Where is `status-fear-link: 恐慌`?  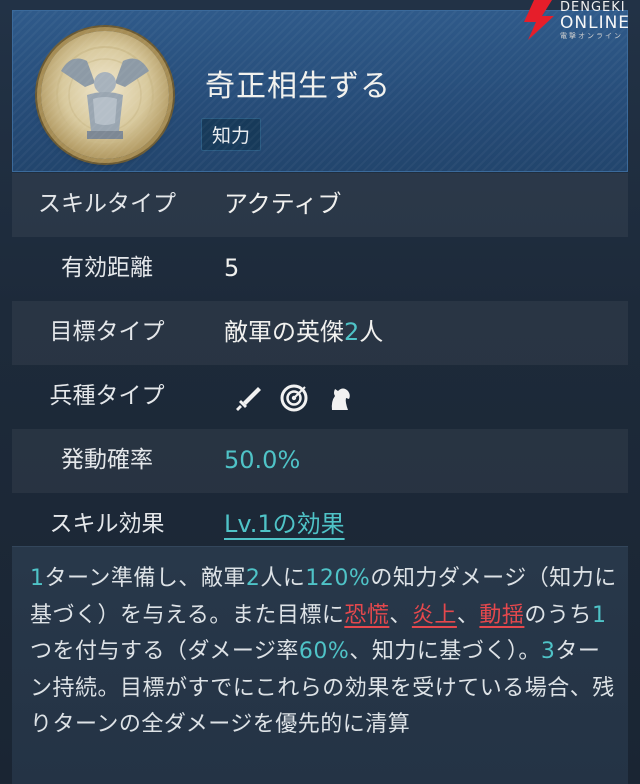 status-fear-link: 恐慌 is located at coordinates (366, 615).